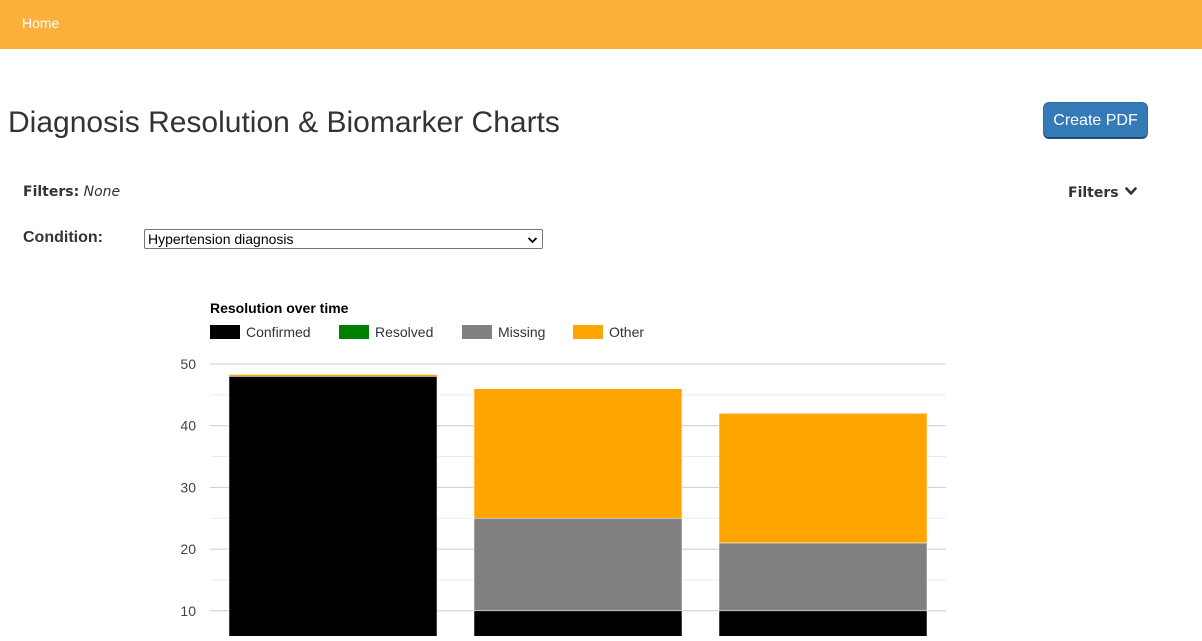  Describe the element at coordinates (1093, 193) in the screenshot. I see `filters-toggle-label: Filters` at that location.